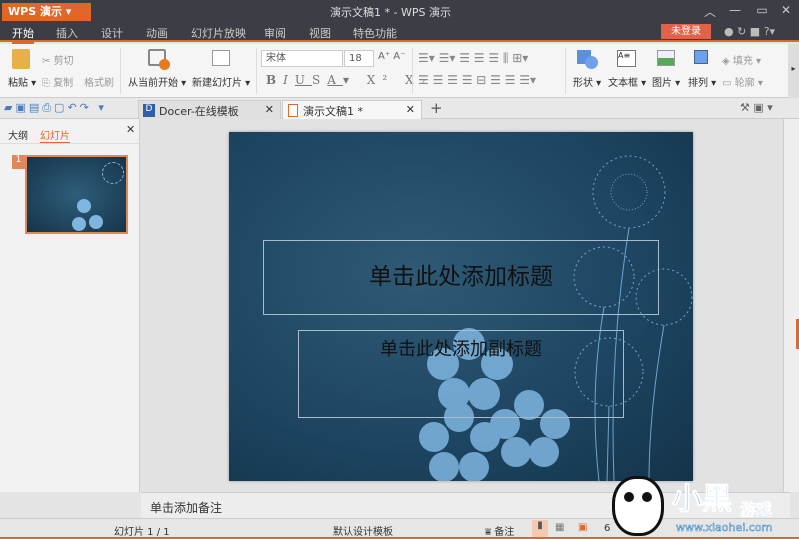 Image resolution: width=799 pixels, height=539 pixels. I want to click on paste-button: 粘贴 ▾, so click(22, 81).